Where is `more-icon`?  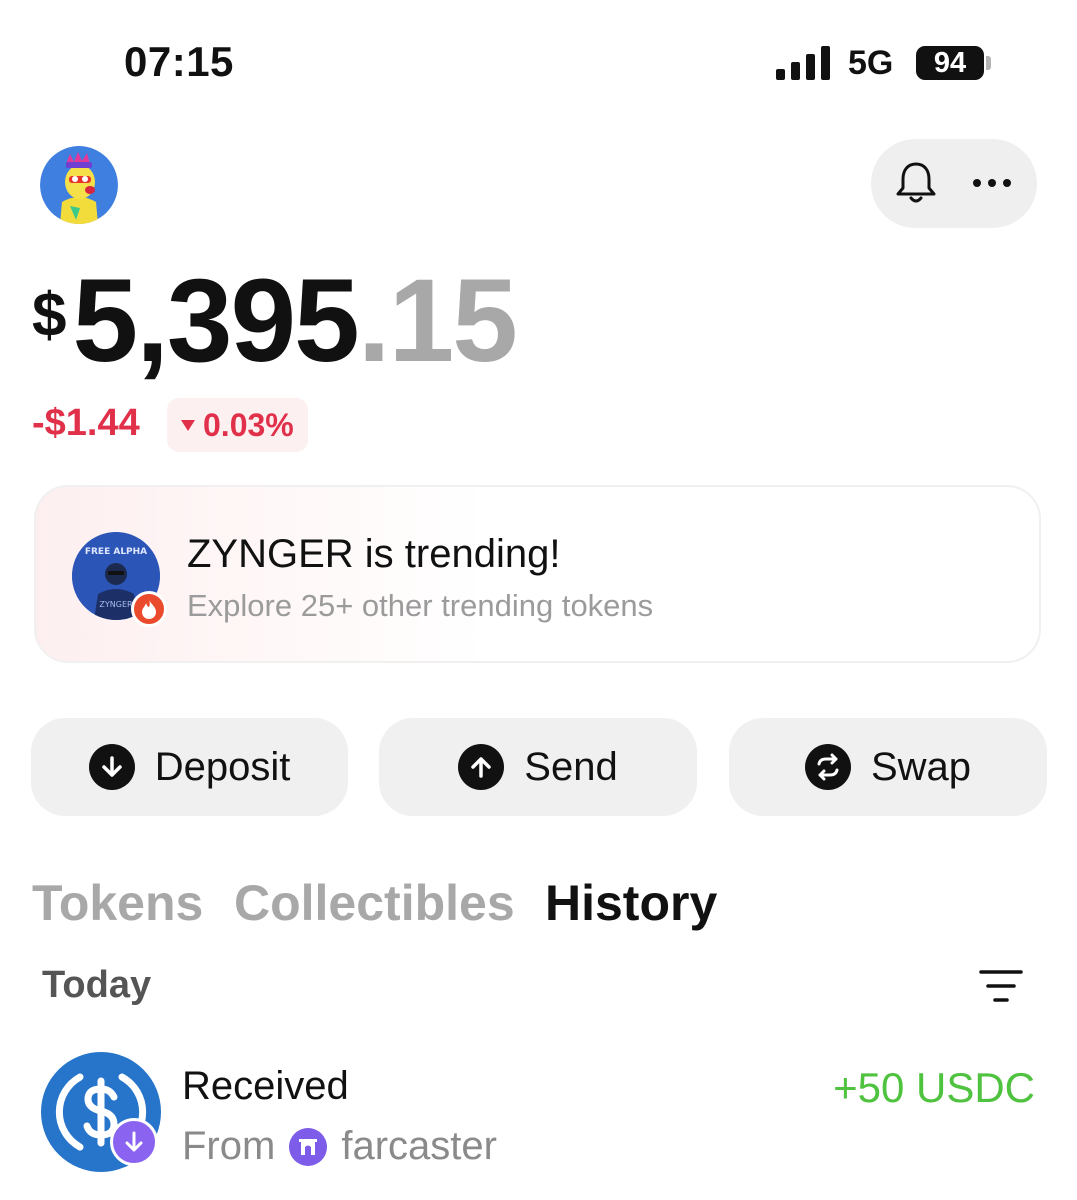
more-icon is located at coordinates (992, 183).